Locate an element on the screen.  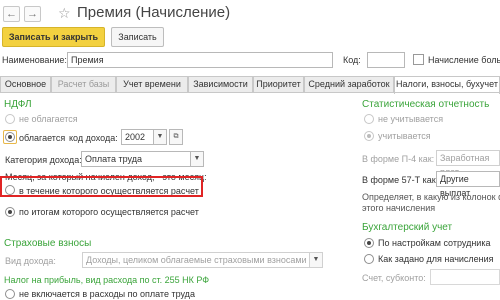
account-label: Счет, субконто: is located at coordinates (394, 278).